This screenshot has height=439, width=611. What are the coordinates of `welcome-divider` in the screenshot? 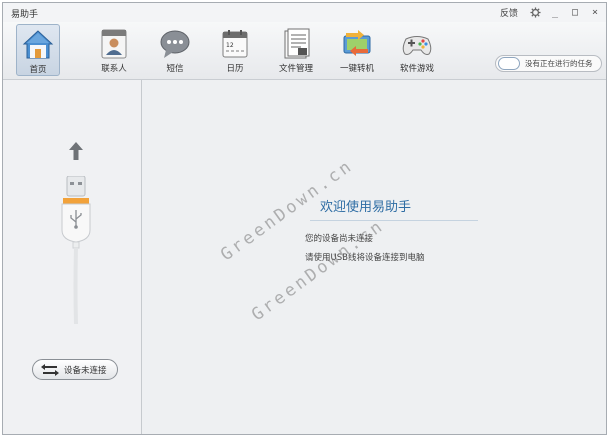 It's located at (394, 220).